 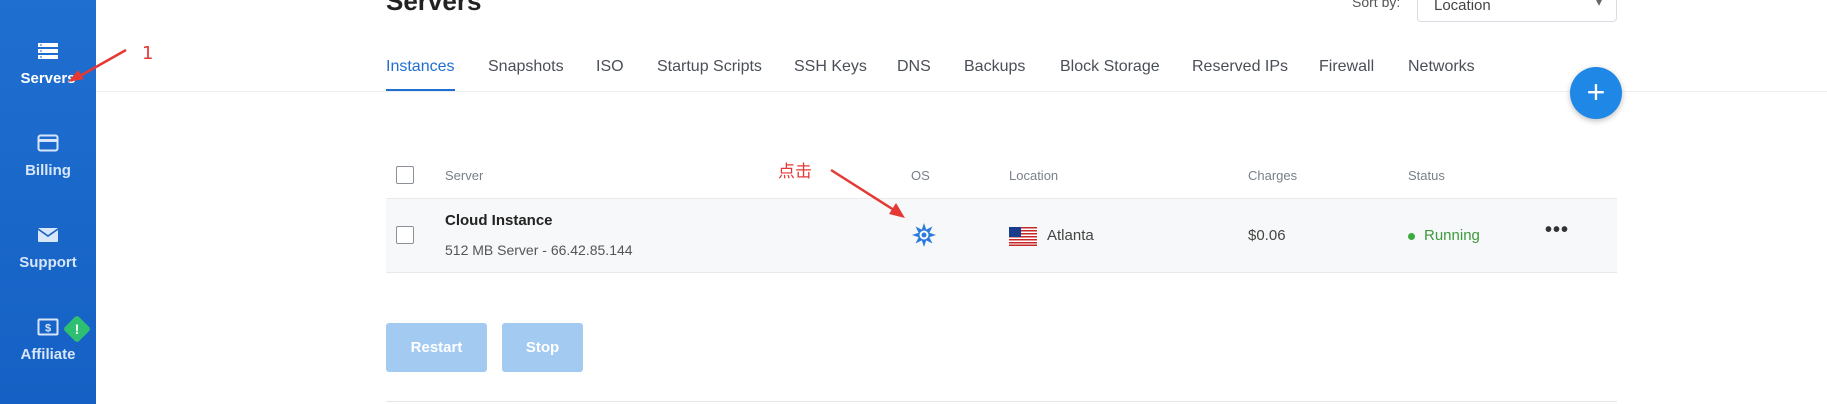 What do you see at coordinates (961, 91) in the screenshot?
I see `tabs-divider` at bounding box center [961, 91].